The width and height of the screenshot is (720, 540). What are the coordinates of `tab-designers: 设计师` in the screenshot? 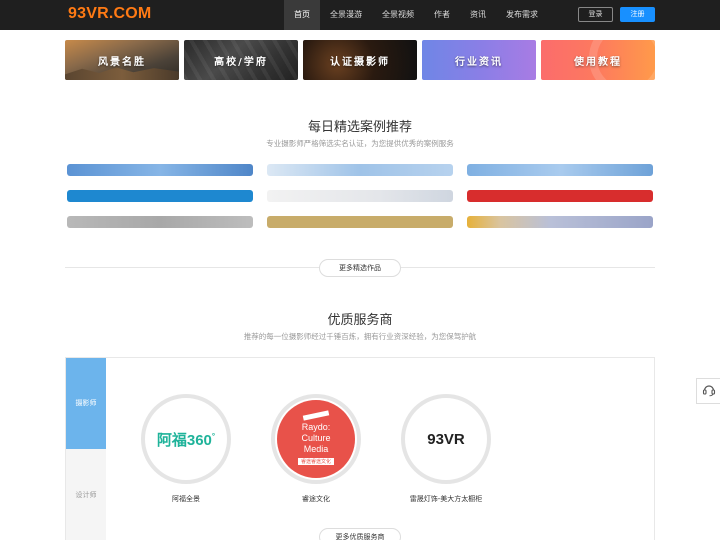 It's located at (86, 494).